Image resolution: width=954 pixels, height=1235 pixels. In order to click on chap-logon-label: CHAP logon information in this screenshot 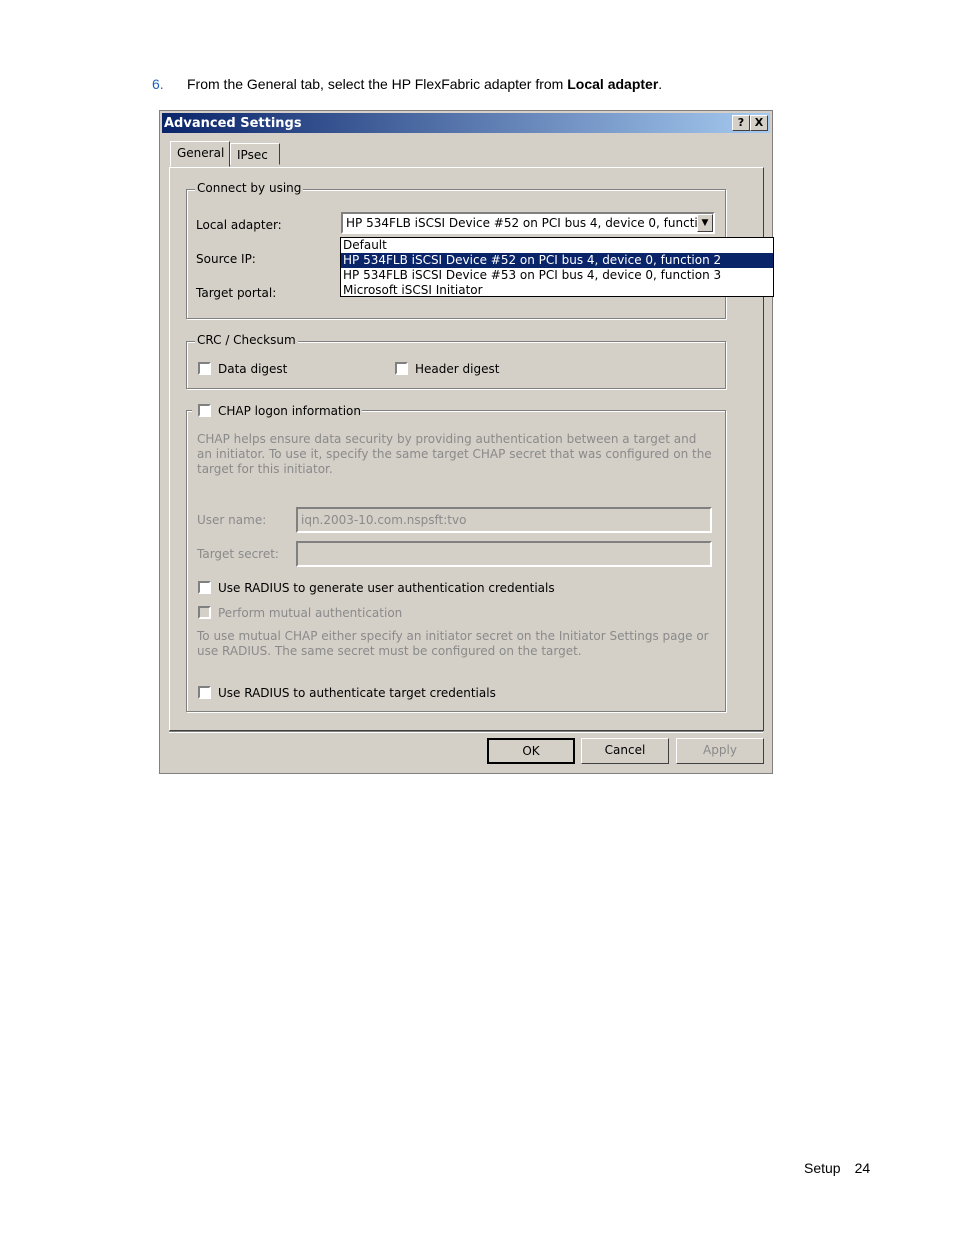, I will do `click(289, 411)`.